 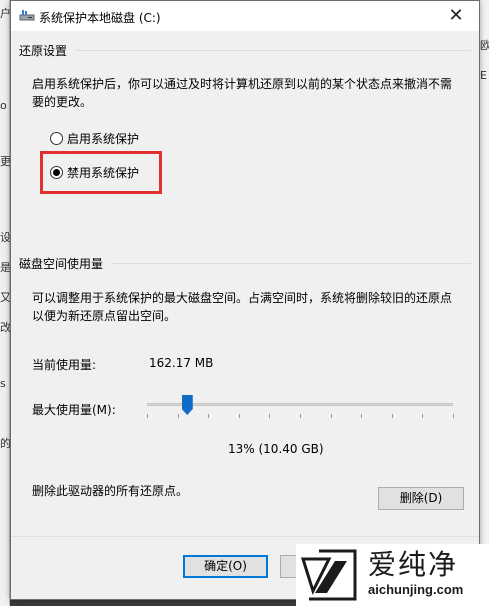 What do you see at coordinates (27, 15) in the screenshot?
I see `drive-icon` at bounding box center [27, 15].